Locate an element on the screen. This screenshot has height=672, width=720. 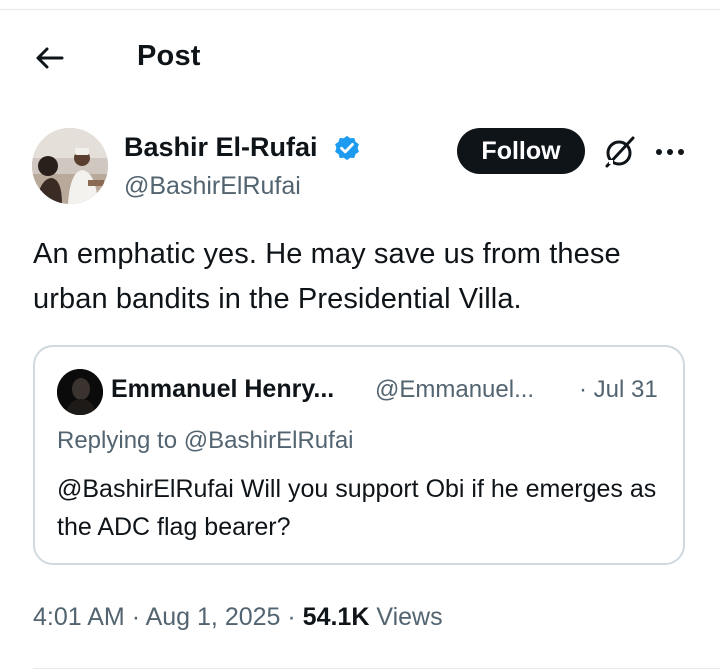
quoted-post-date: · Jul 31 is located at coordinates (618, 389).